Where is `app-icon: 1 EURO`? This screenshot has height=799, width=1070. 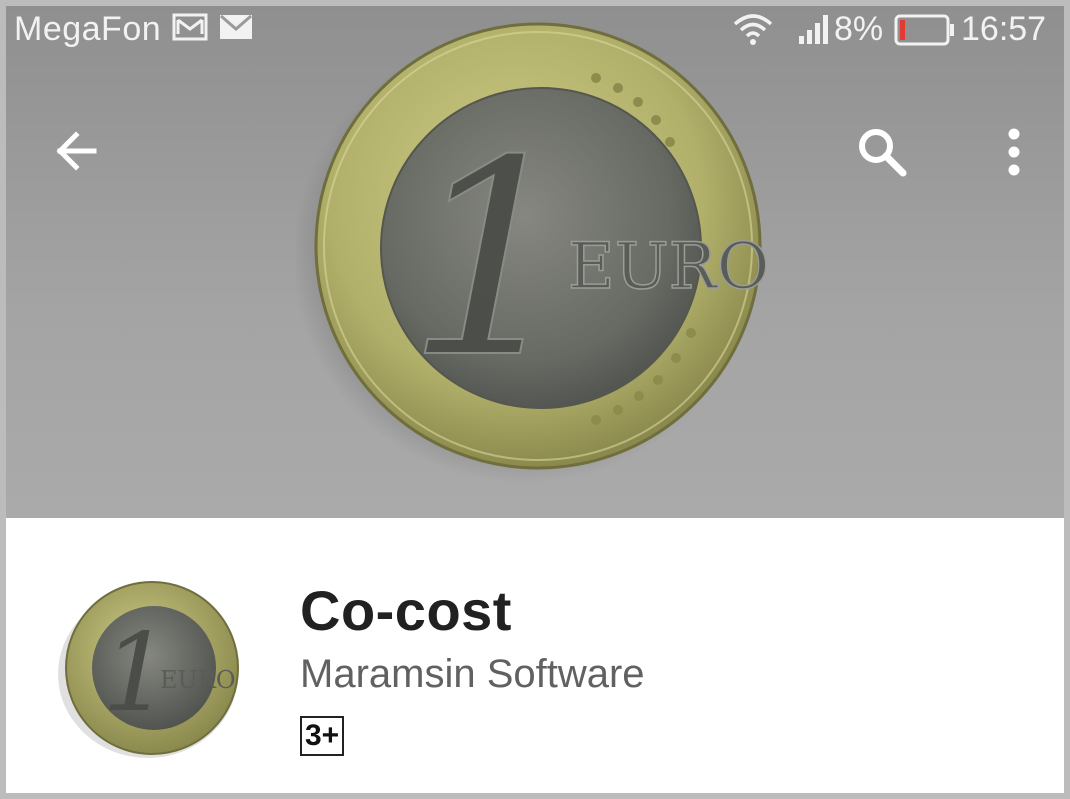
app-icon: 1 EURO is located at coordinates (150, 672).